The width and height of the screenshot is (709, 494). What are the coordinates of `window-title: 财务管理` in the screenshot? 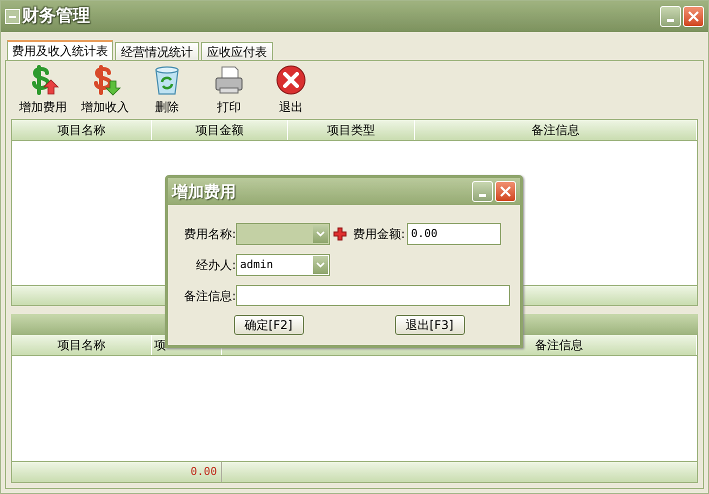 It's located at (56, 16).